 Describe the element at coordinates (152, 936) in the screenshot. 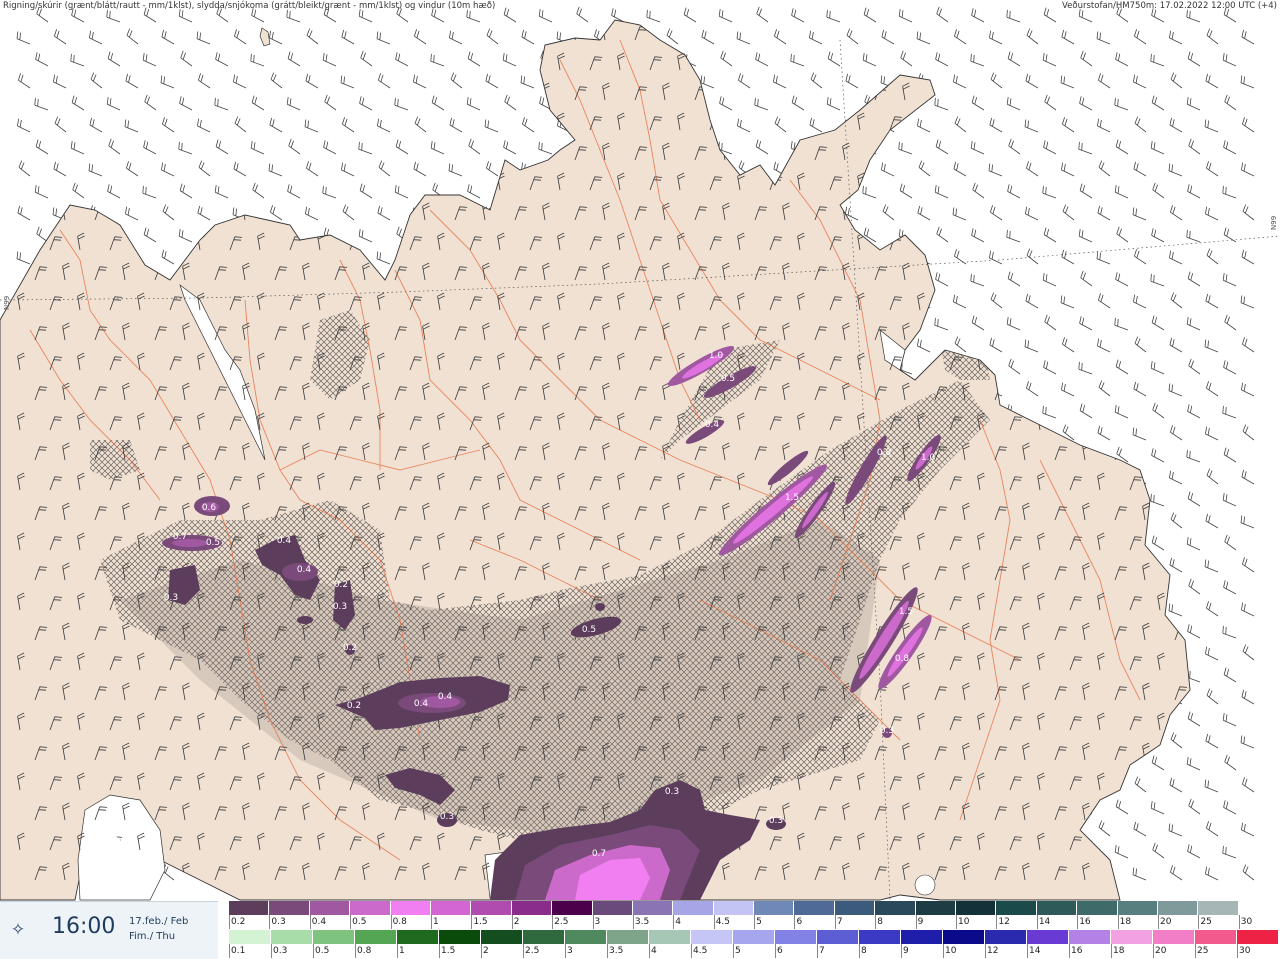

I see `forecast-date-line2: Fim./ Thu` at that location.